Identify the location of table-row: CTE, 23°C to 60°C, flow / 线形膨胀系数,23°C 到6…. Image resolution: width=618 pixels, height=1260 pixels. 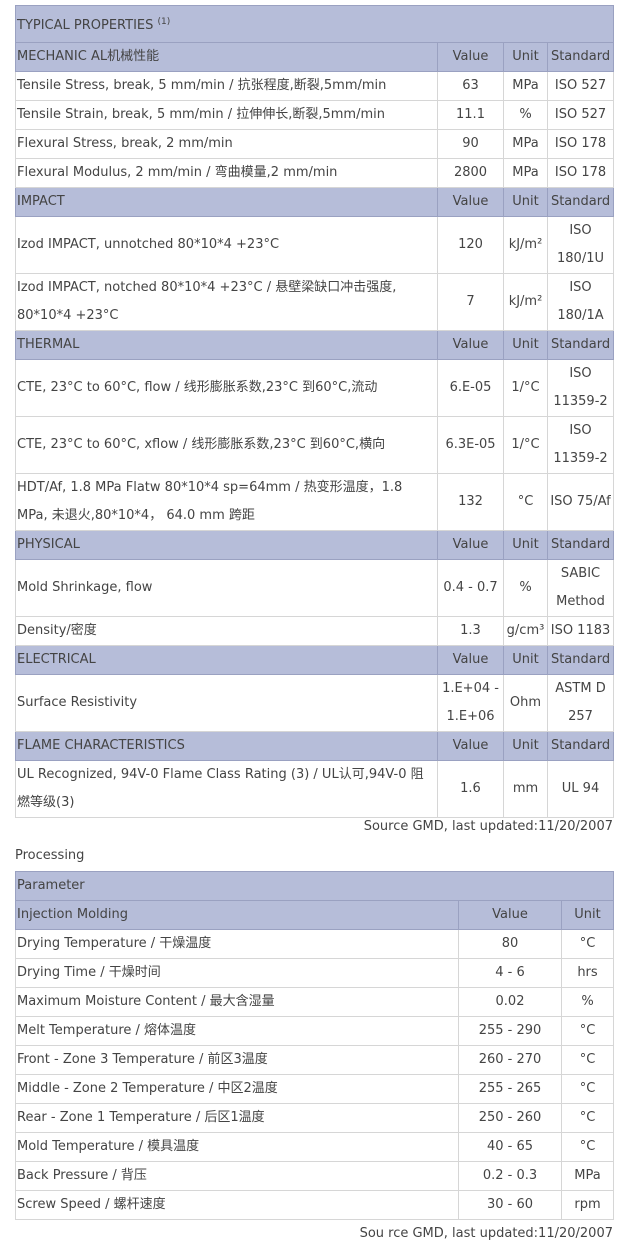
(315, 388).